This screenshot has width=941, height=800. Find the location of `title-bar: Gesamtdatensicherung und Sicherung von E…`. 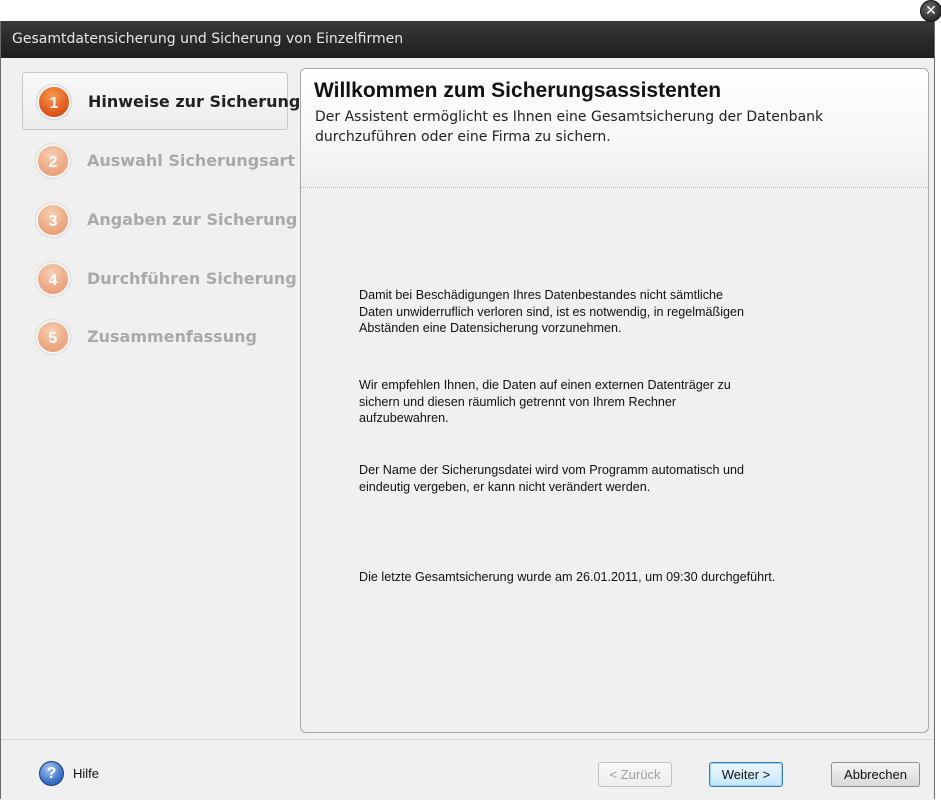

title-bar: Gesamtdatensicherung und Sicherung von E… is located at coordinates (467, 39).